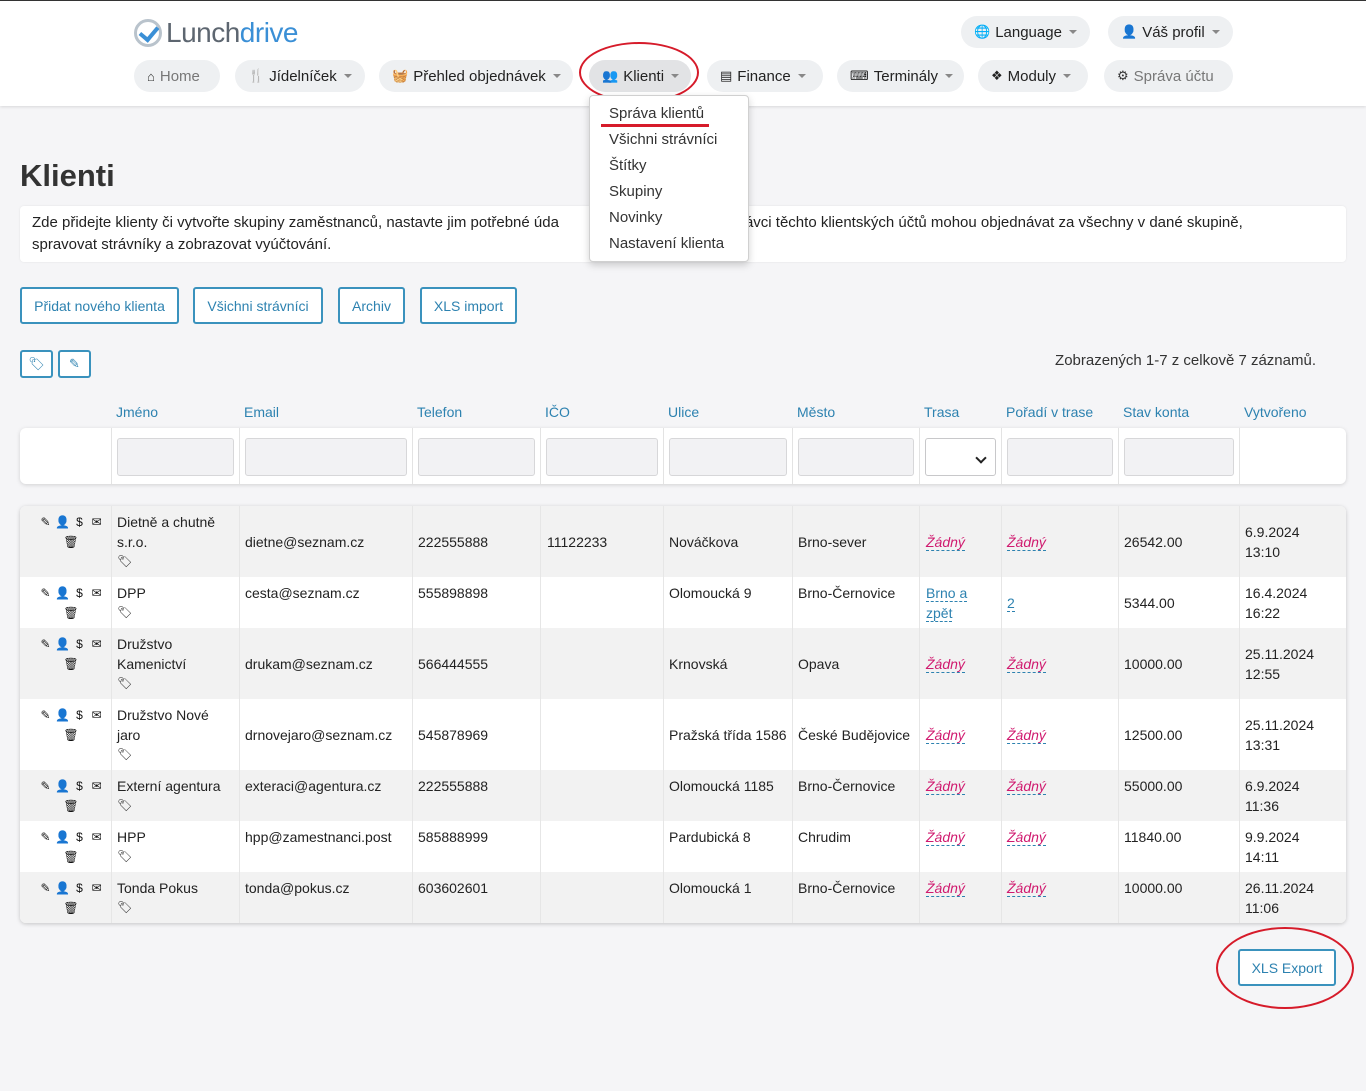 The width and height of the screenshot is (1366, 1091). Describe the element at coordinates (145, 644) in the screenshot. I see `client-name-line1: Družstvo` at that location.